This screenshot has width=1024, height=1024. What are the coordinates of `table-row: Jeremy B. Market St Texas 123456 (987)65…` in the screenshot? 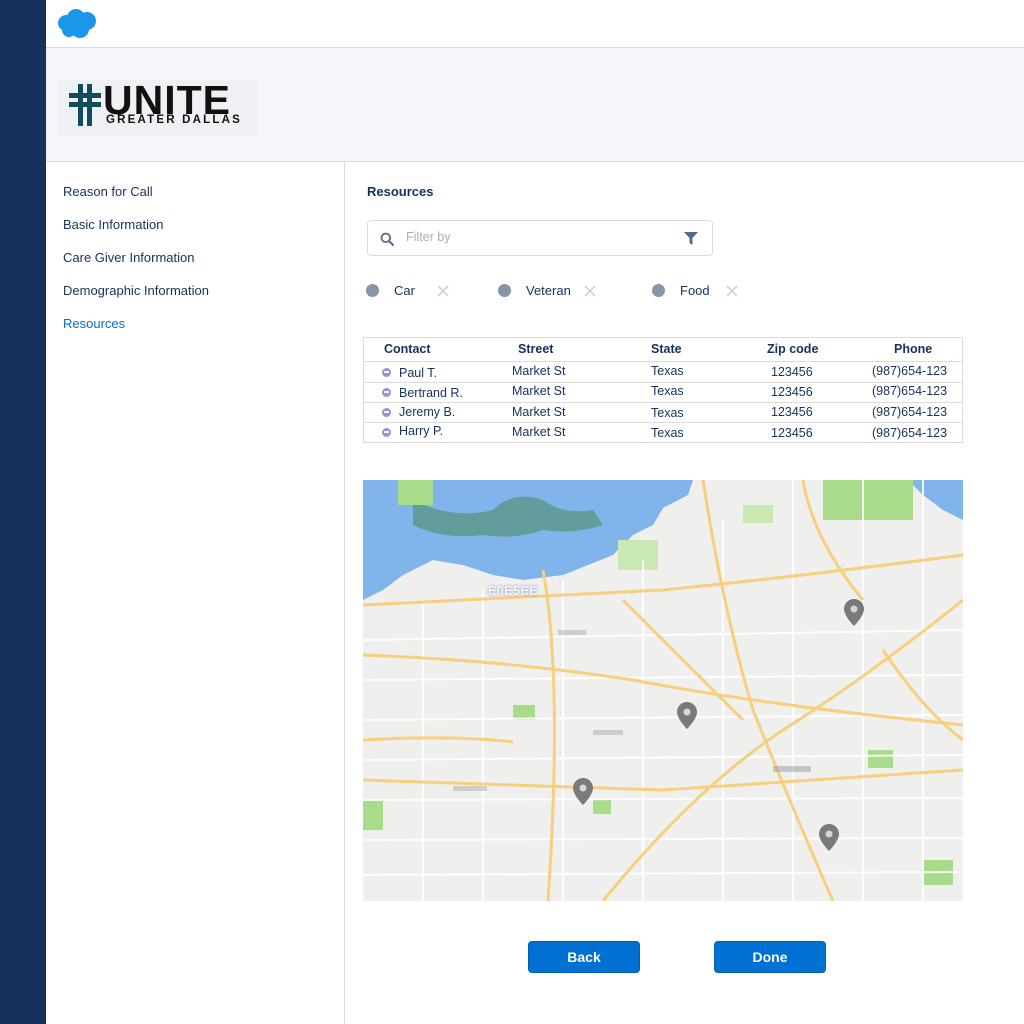 It's located at (663, 412).